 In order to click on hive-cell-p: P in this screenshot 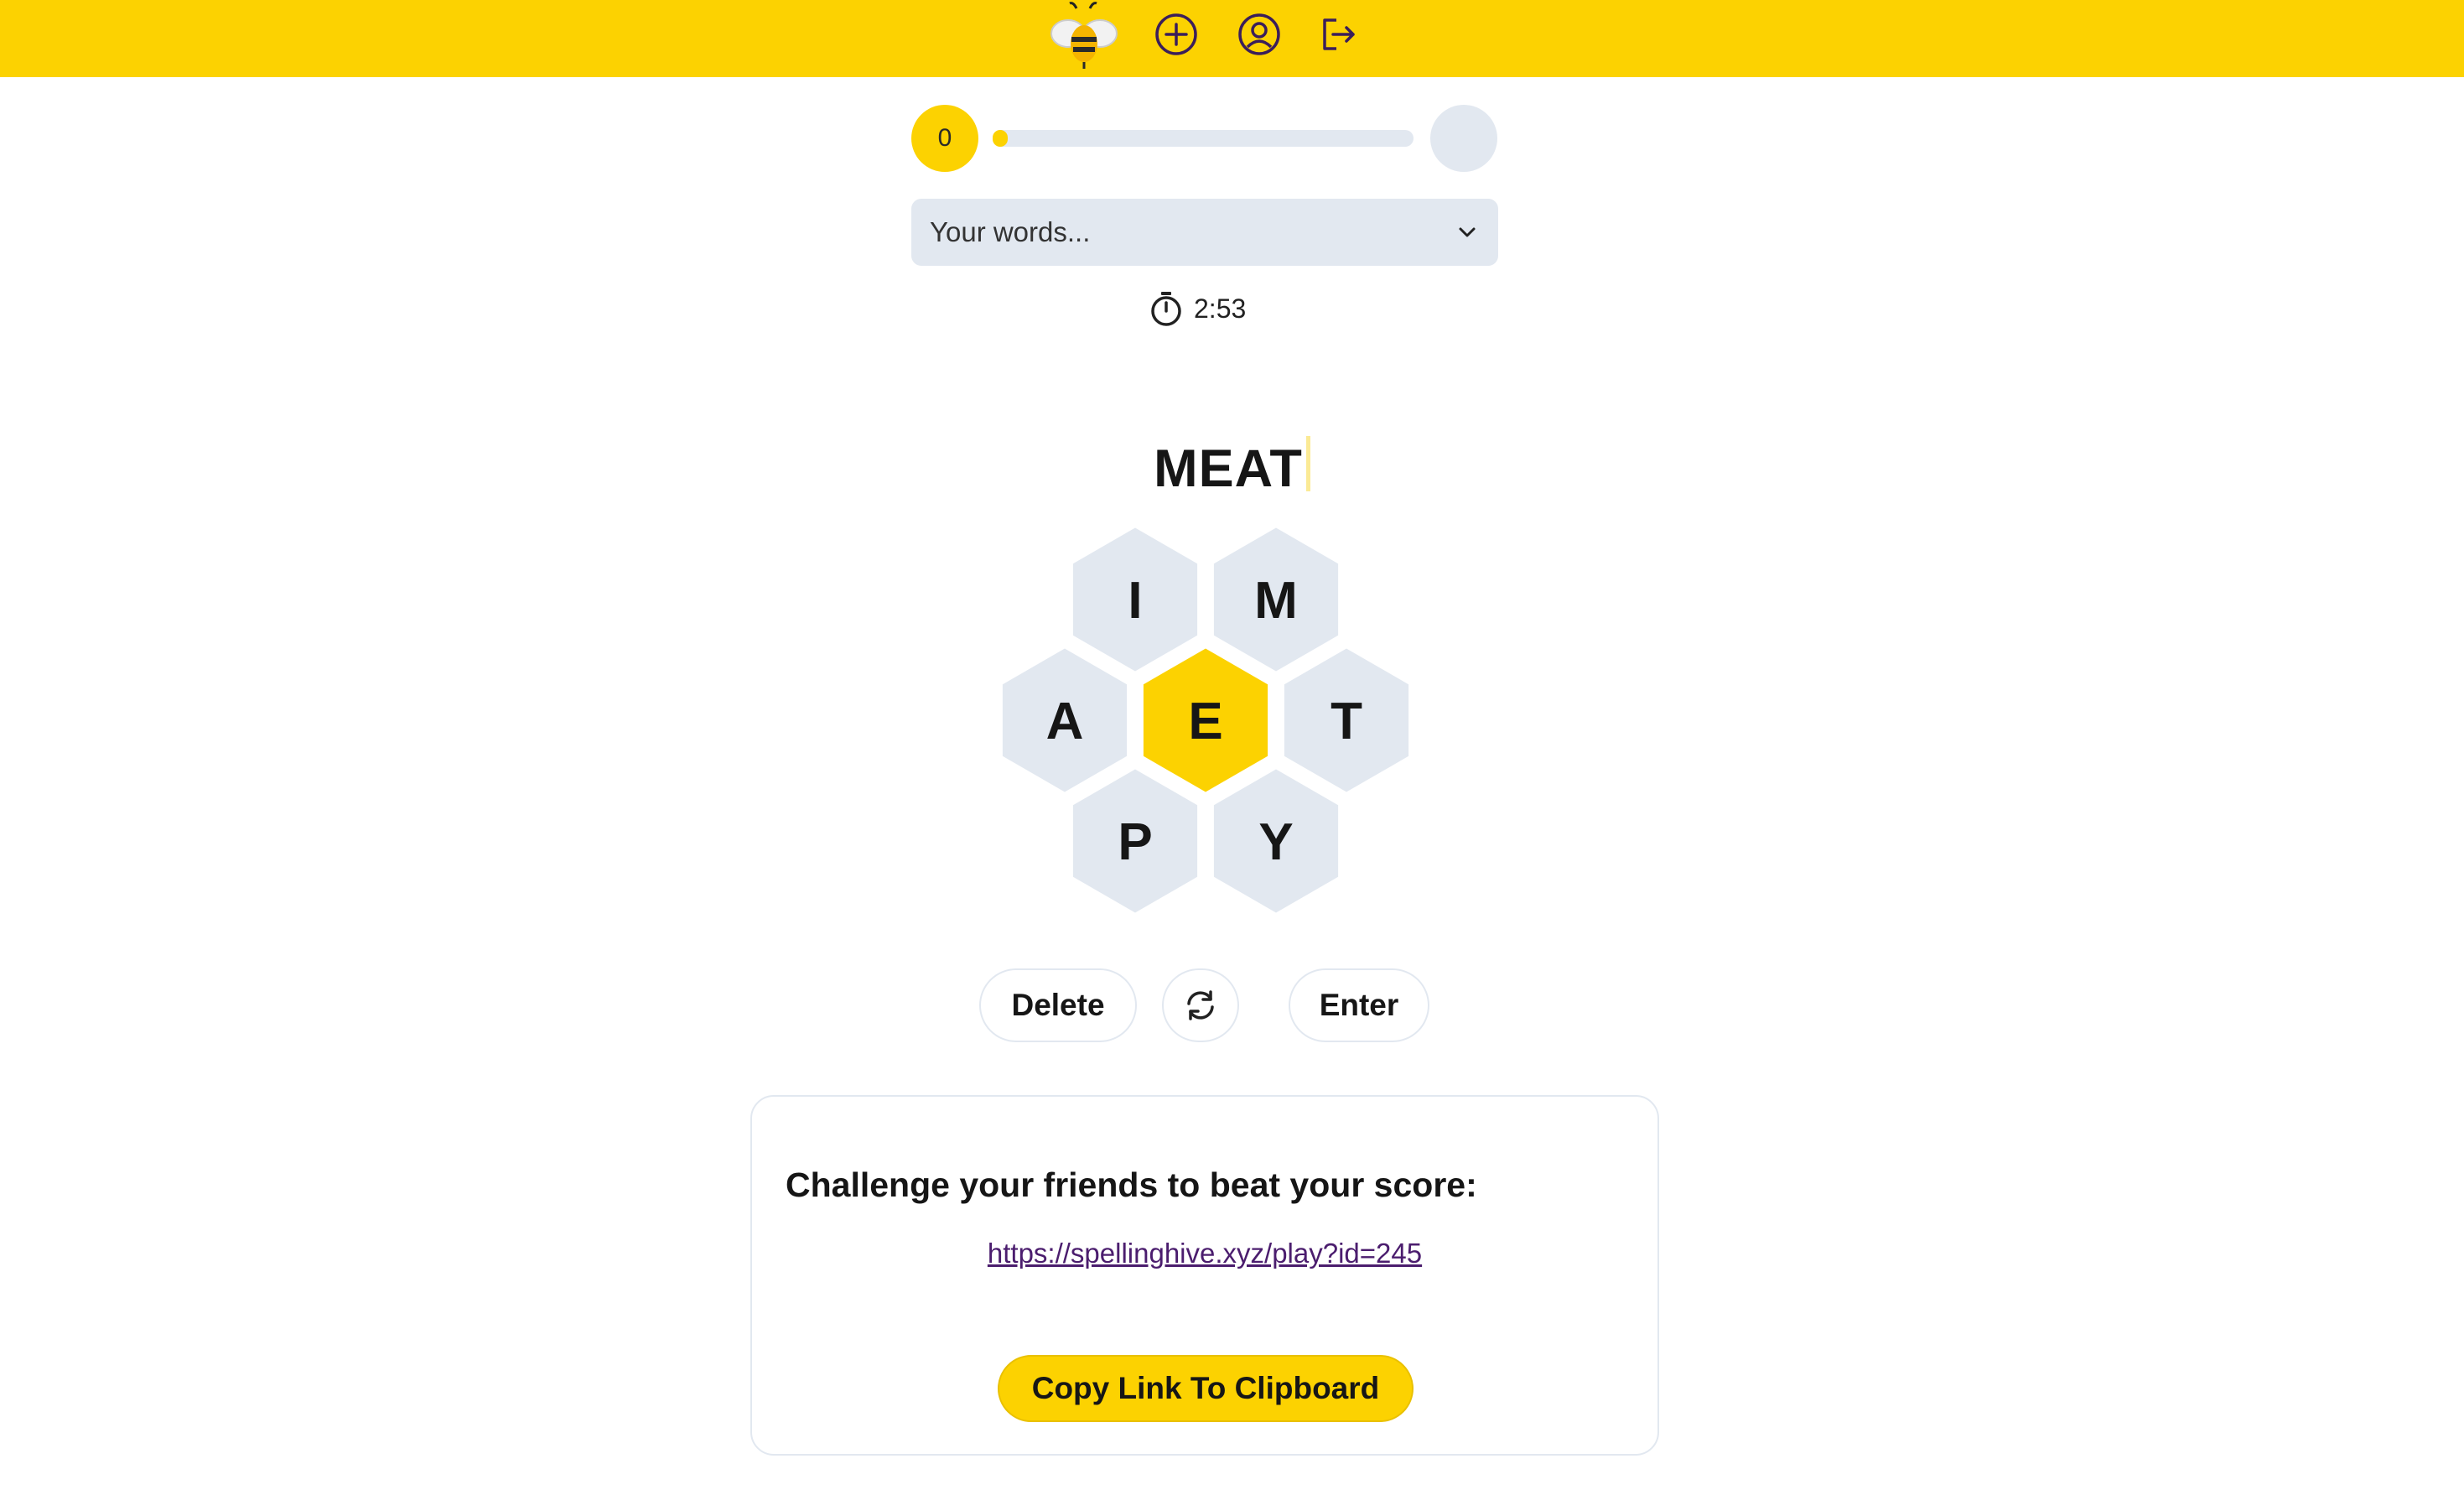, I will do `click(1135, 841)`.